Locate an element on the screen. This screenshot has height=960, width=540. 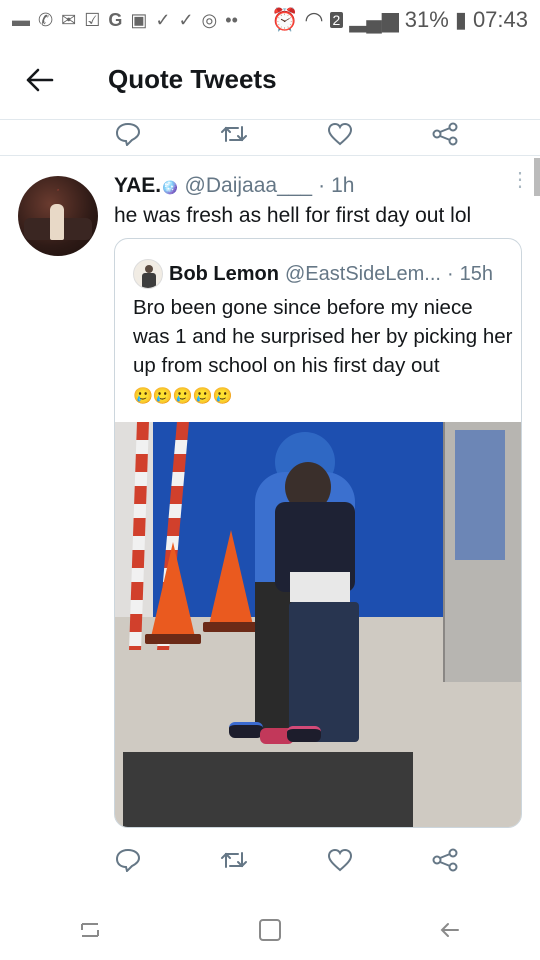
quoted-tweet-header: Bob Lemon @EastSideLem... · 15h is located at coordinates (313, 274).